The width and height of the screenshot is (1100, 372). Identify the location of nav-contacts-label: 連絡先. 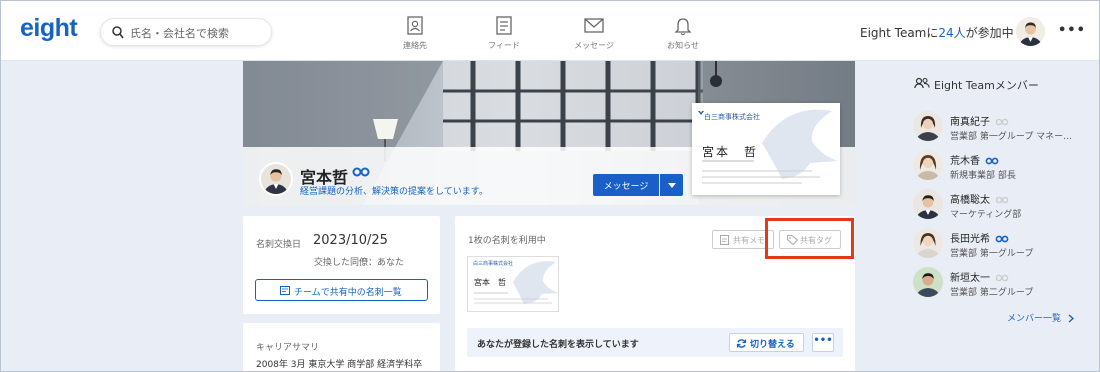
(415, 45).